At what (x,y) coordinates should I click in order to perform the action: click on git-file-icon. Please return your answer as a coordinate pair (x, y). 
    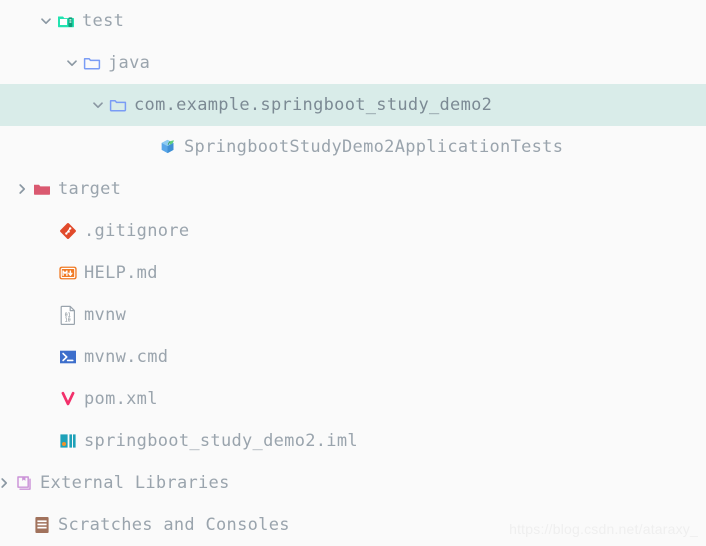
    Looking at the image, I should click on (68, 231).